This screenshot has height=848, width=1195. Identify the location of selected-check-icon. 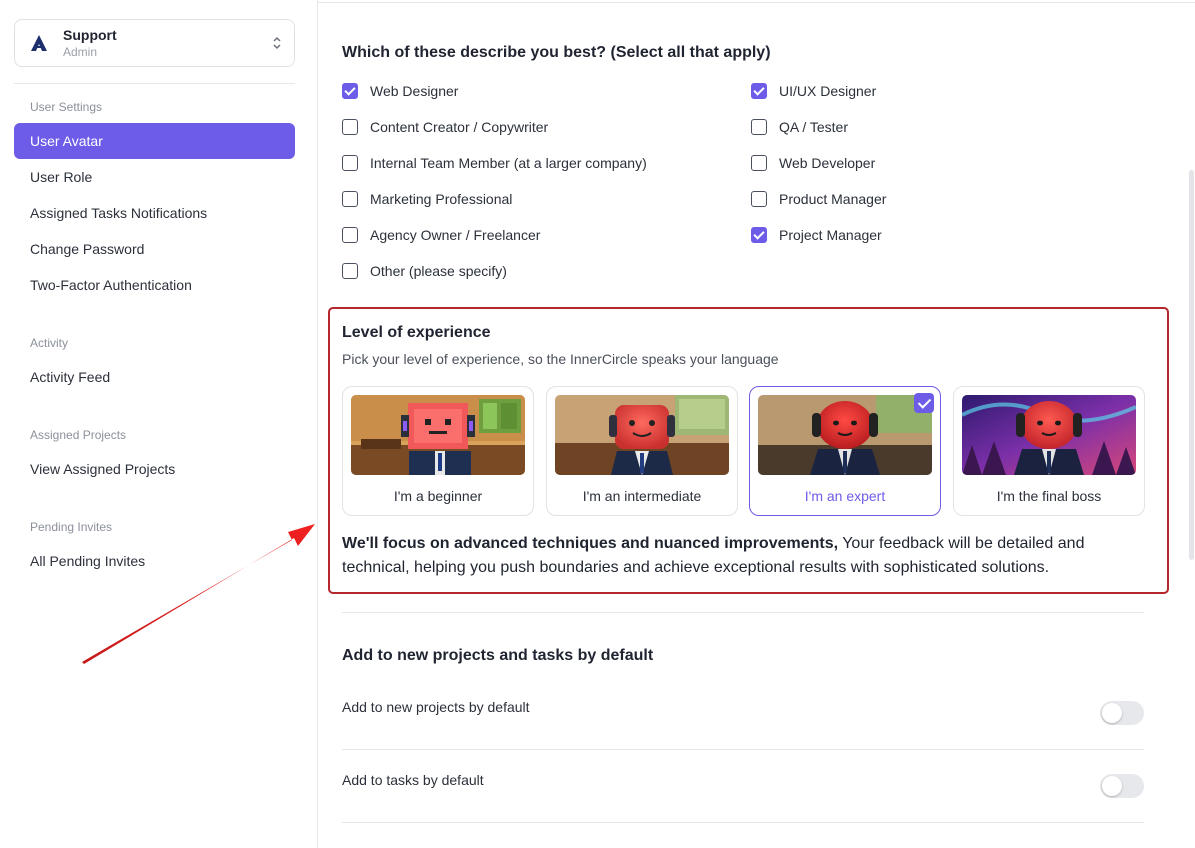
(924, 403).